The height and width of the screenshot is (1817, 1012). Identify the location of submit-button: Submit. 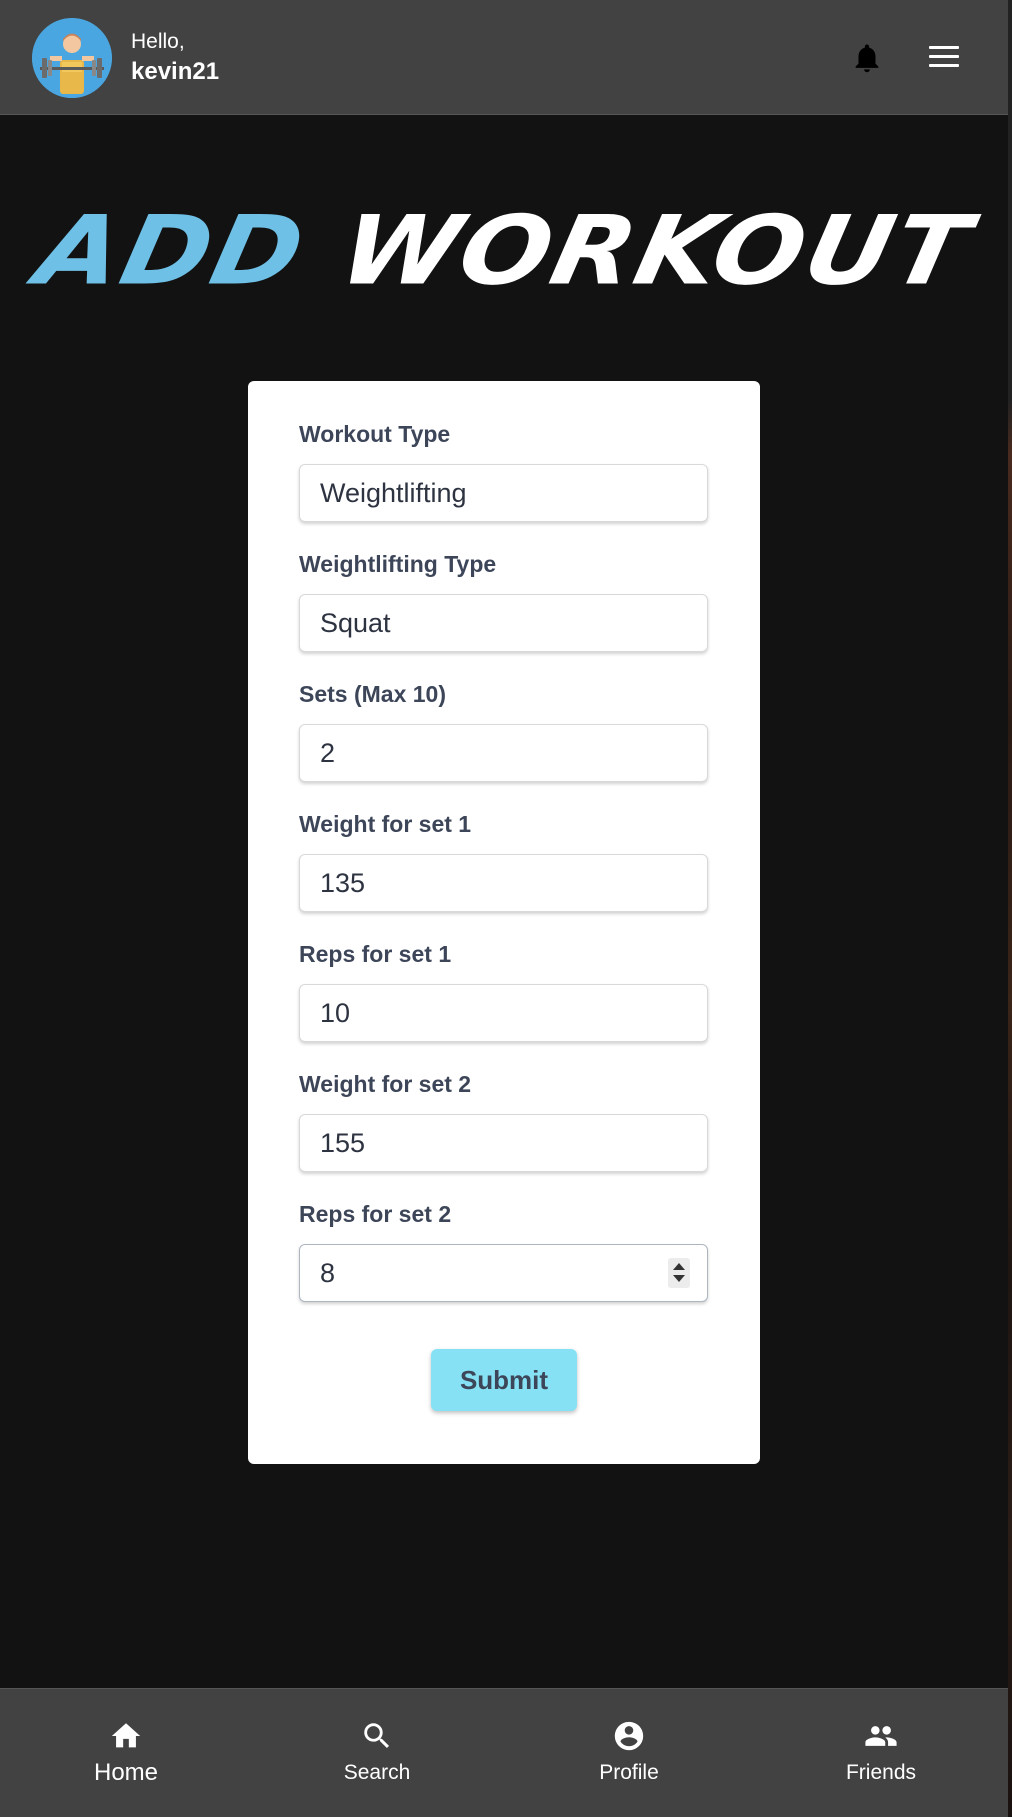
(504, 1380).